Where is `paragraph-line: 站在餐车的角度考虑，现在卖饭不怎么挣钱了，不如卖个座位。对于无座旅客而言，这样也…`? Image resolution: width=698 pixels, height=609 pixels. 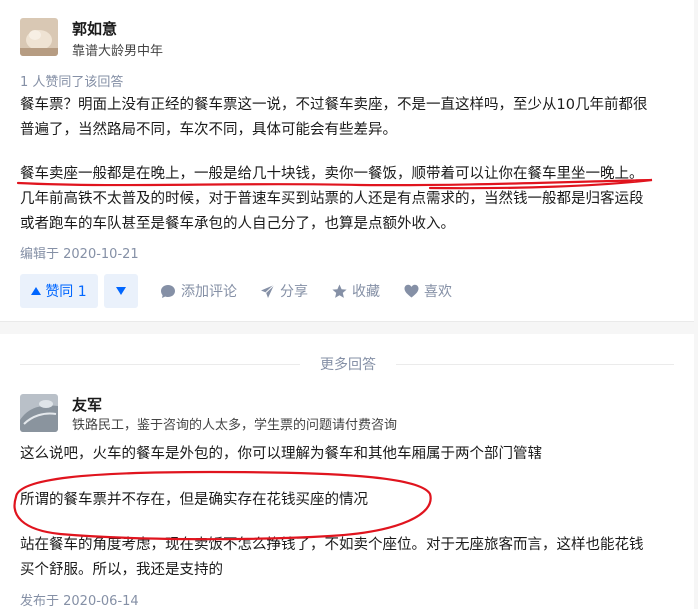
paragraph-line: 站在餐车的角度考虑，现在卖饭不怎么挣钱了，不如卖个座位。对于无座旅客而言，这样也… is located at coordinates (332, 545).